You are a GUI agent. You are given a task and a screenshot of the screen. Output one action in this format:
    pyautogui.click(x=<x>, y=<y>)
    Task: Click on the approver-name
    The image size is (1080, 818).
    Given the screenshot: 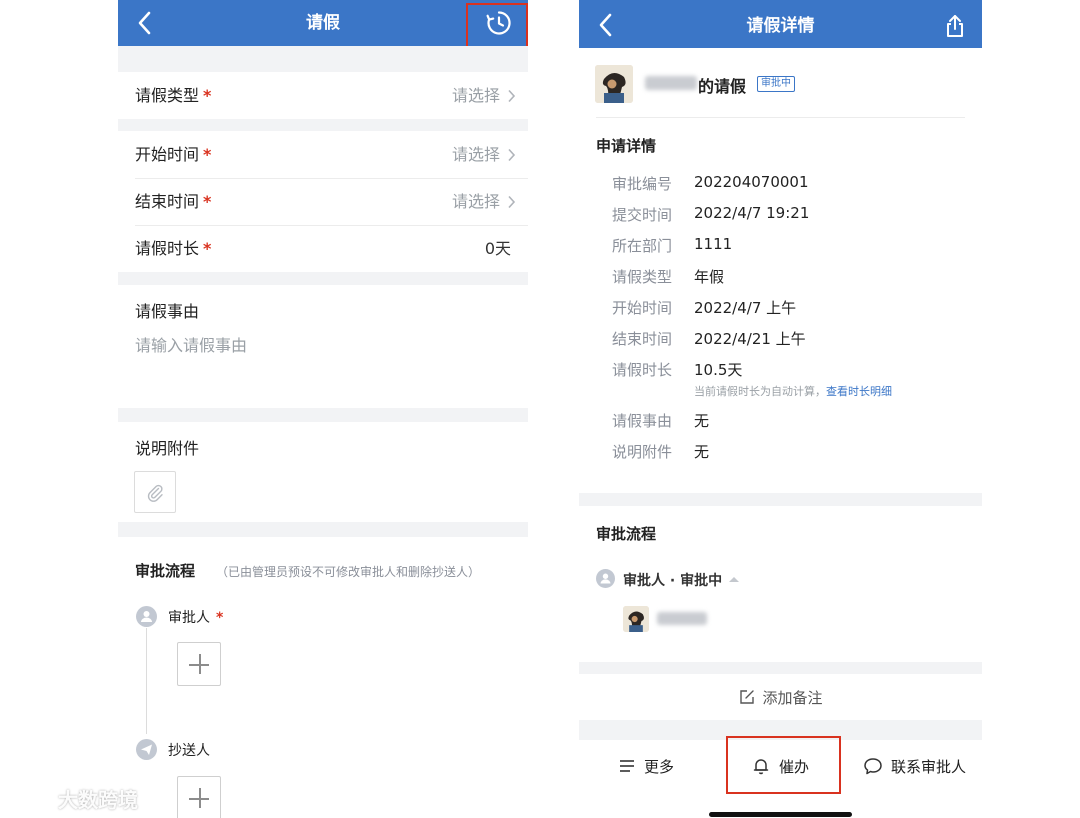 What is the action you would take?
    pyautogui.click(x=682, y=618)
    